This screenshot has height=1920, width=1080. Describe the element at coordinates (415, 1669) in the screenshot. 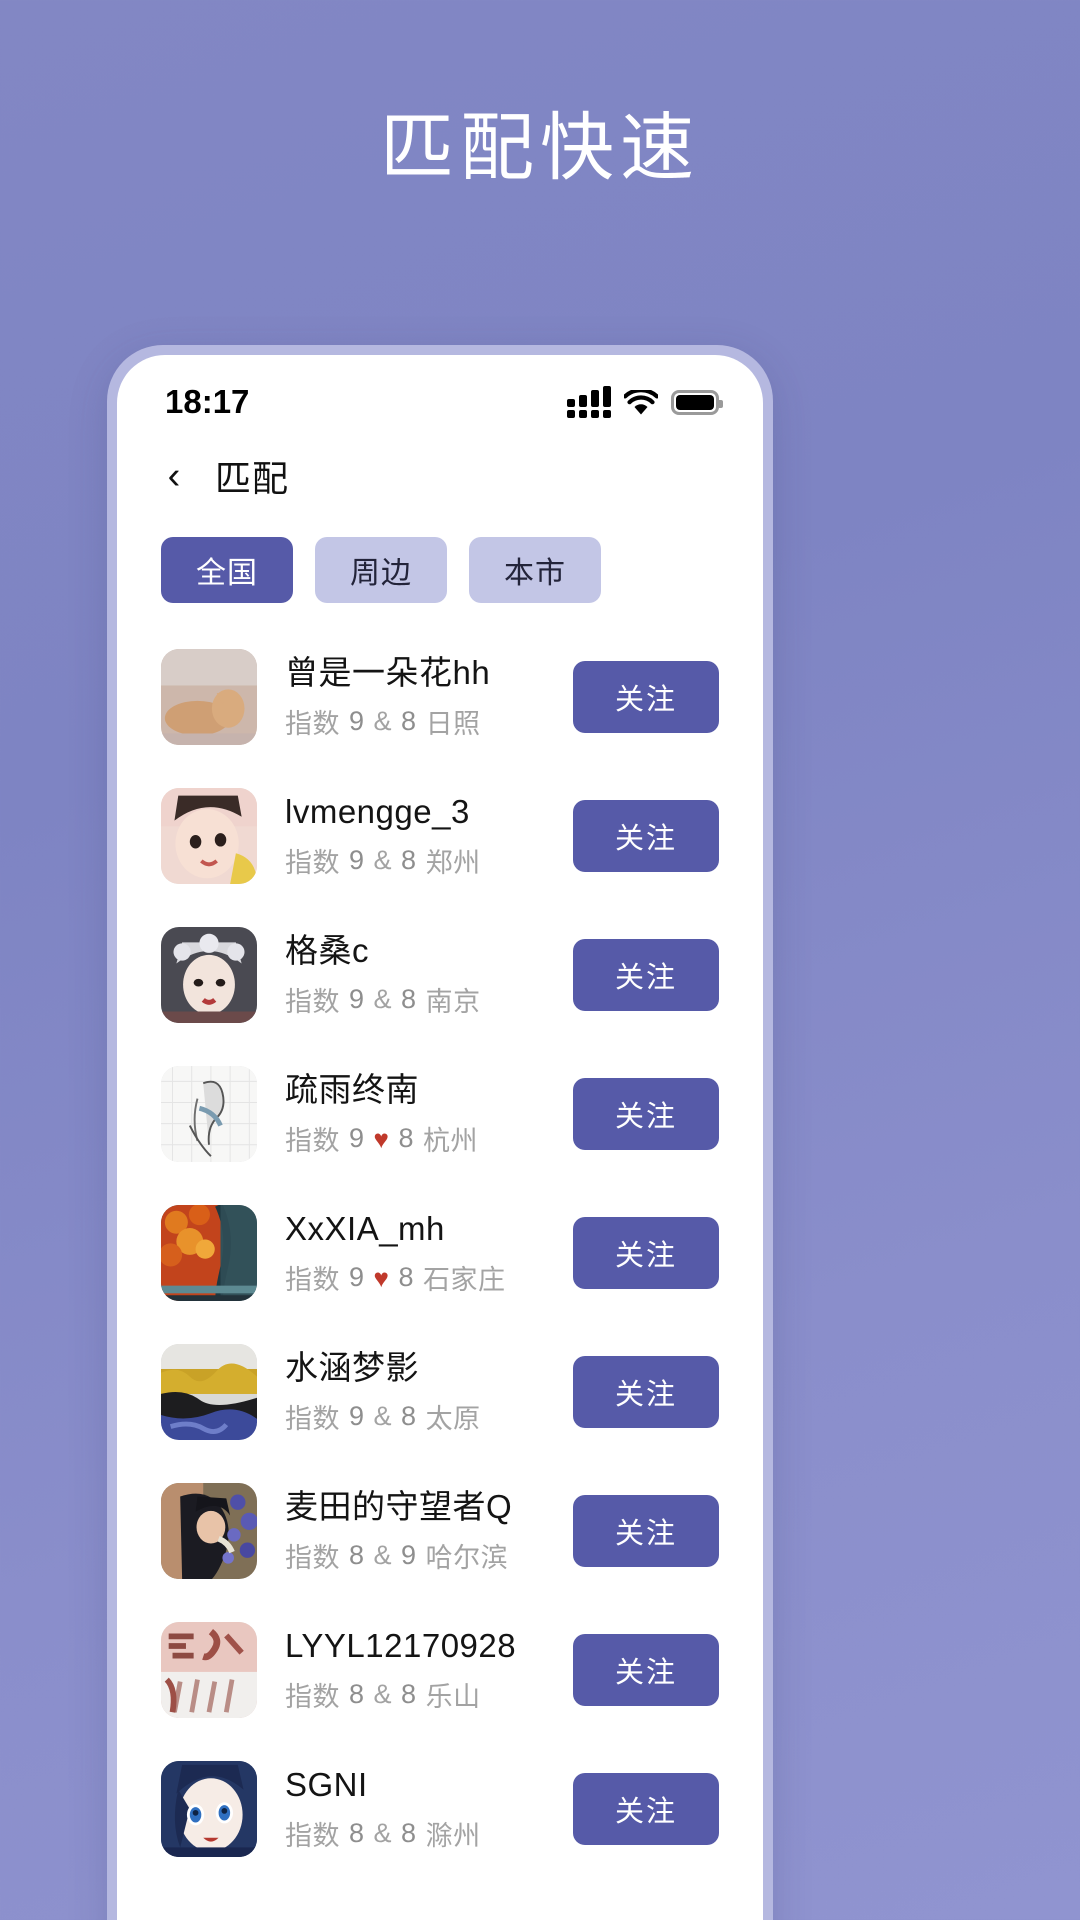

I see `user-info: LYYL12170928 指数 8 & 8 乐山` at that location.